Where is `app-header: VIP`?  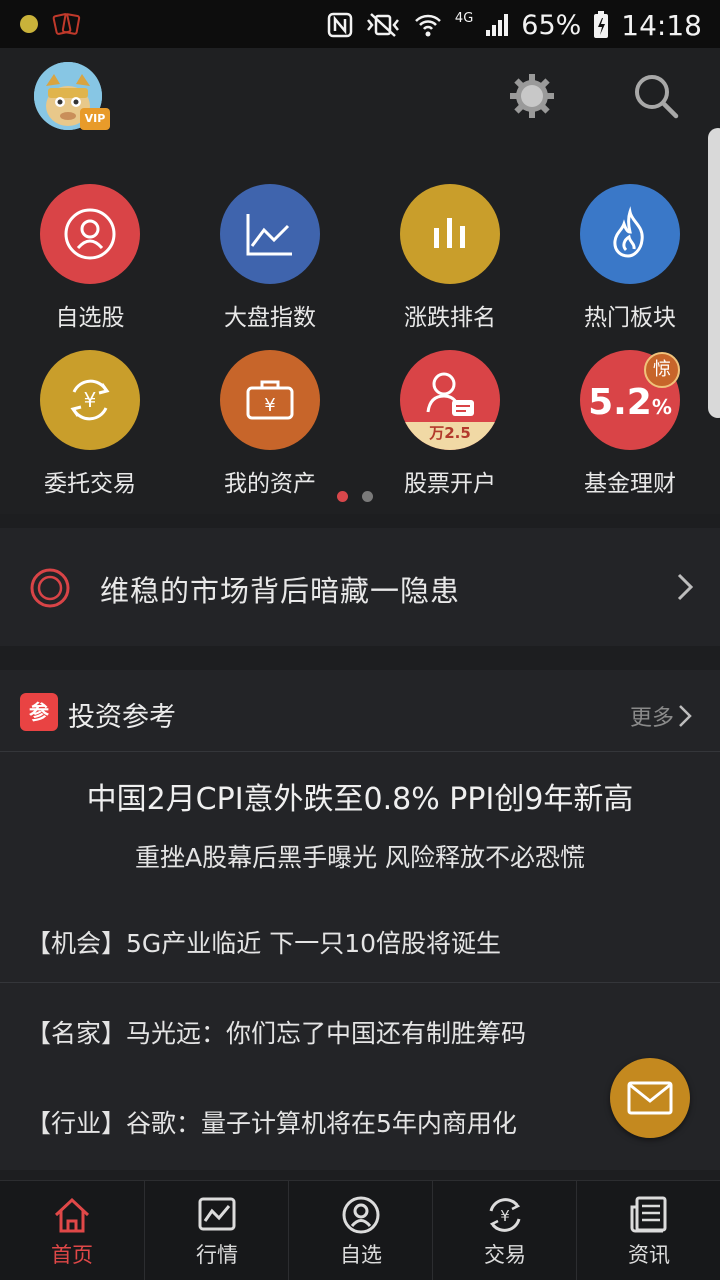 app-header: VIP is located at coordinates (360, 98).